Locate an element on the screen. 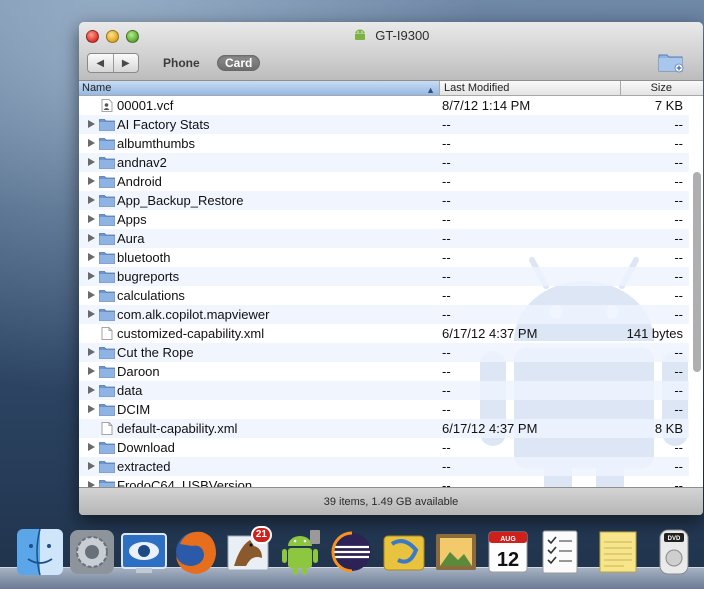 This screenshot has height=589, width=704. folder-row: Cut the Rope -- -- is located at coordinates (384, 352).